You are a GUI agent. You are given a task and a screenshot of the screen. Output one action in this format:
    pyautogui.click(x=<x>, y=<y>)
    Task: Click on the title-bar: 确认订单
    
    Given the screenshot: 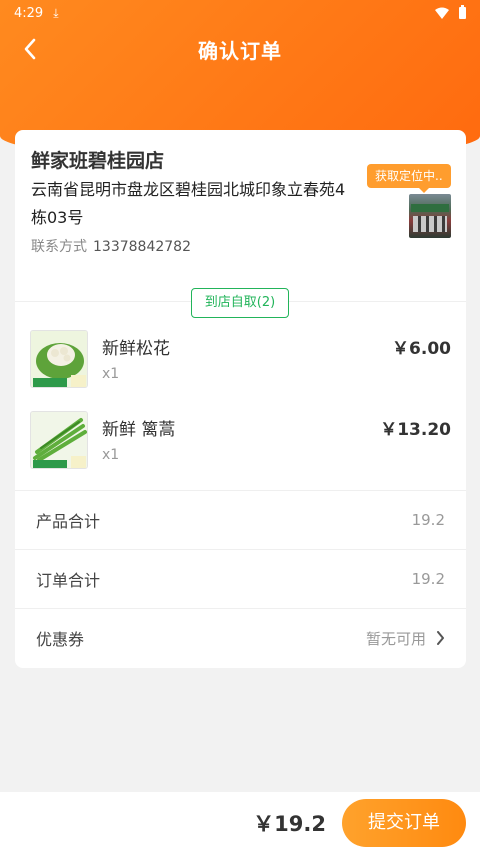 What is the action you would take?
    pyautogui.click(x=240, y=49)
    